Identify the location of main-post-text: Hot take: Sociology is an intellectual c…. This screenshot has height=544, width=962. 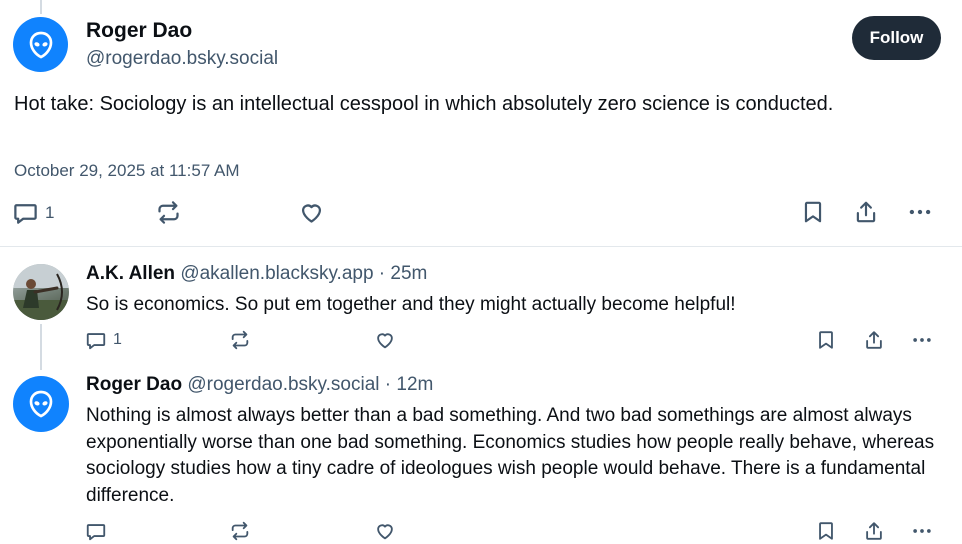
(424, 104).